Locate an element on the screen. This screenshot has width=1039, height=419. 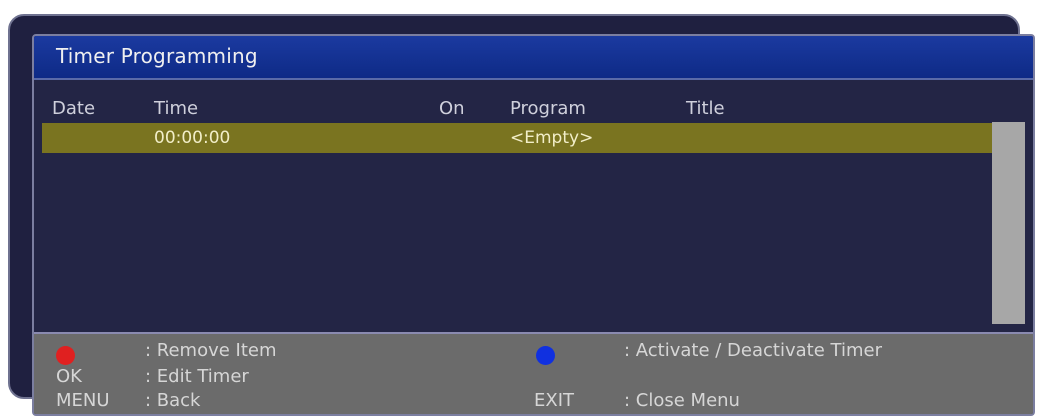
scrollbar is located at coordinates (1008, 223).